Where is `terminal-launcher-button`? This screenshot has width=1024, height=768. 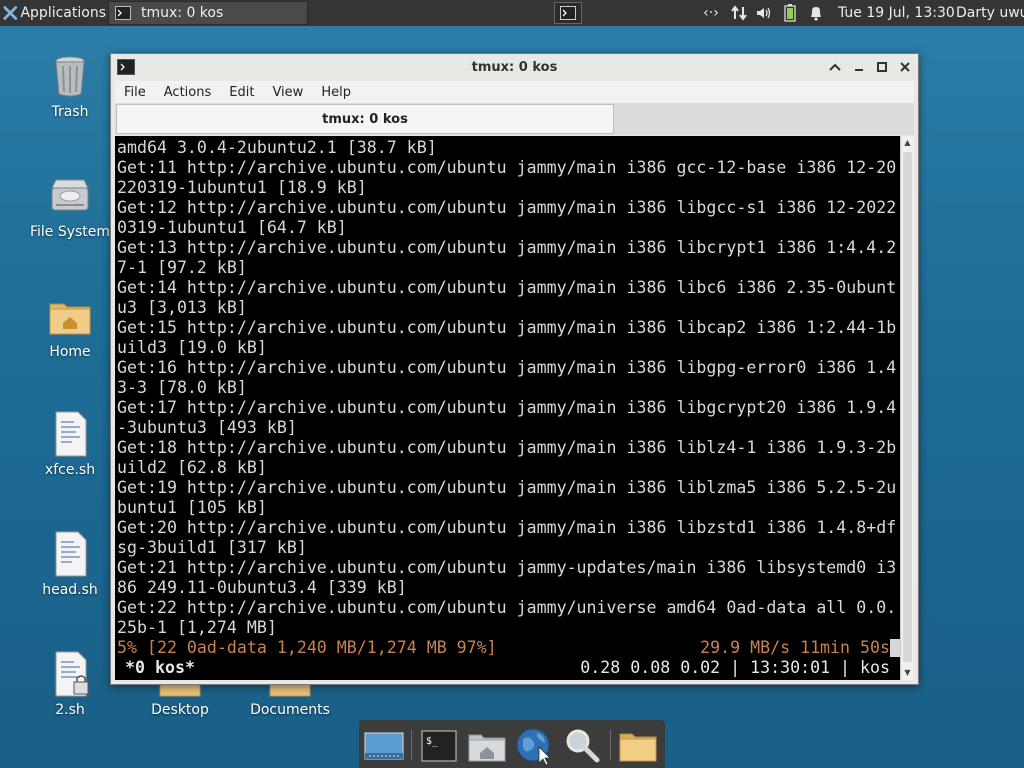 terminal-launcher-button is located at coordinates (568, 13).